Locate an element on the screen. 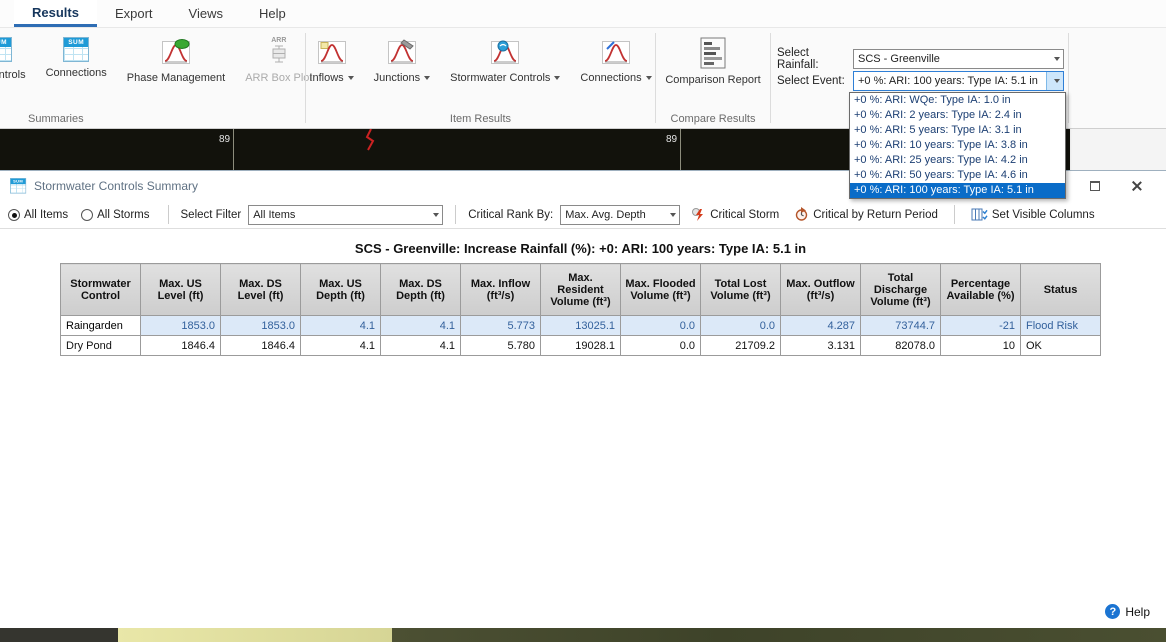 Image resolution: width=1166 pixels, height=642 pixels. phase-management-chart-icon is located at coordinates (175, 51).